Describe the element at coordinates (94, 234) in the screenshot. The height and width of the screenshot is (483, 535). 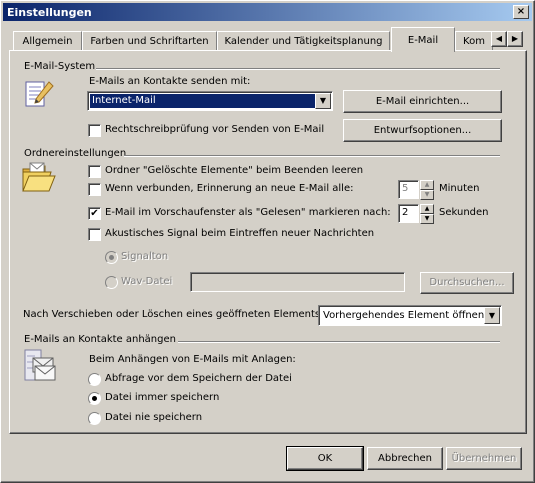
I see `sound-checkbox` at that location.